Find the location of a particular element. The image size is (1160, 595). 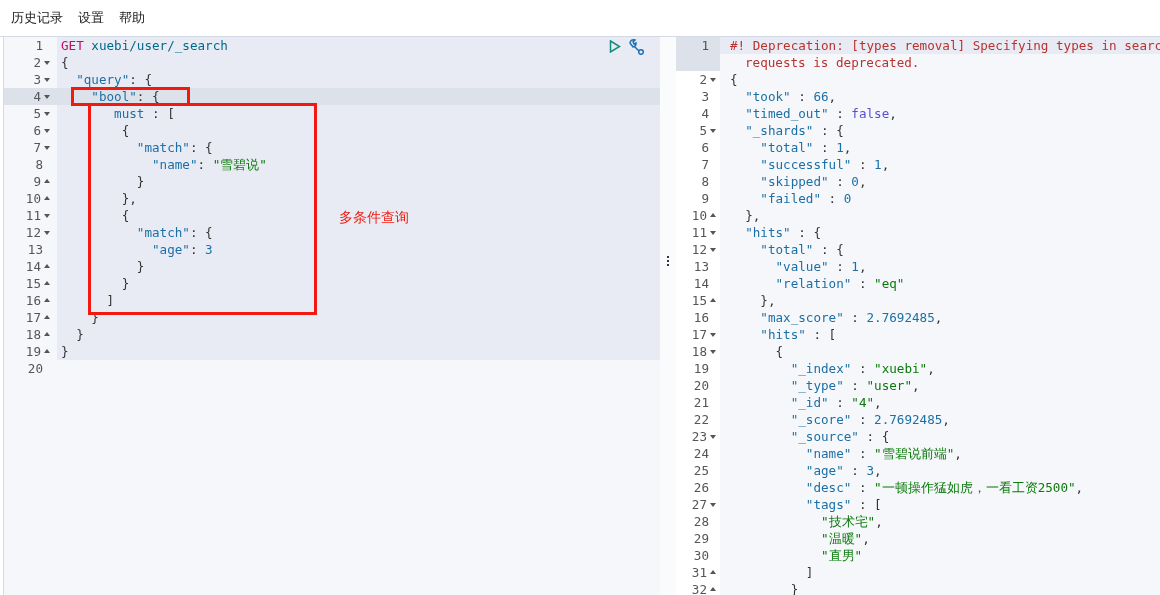

line-number: 18 is located at coordinates (699, 351).